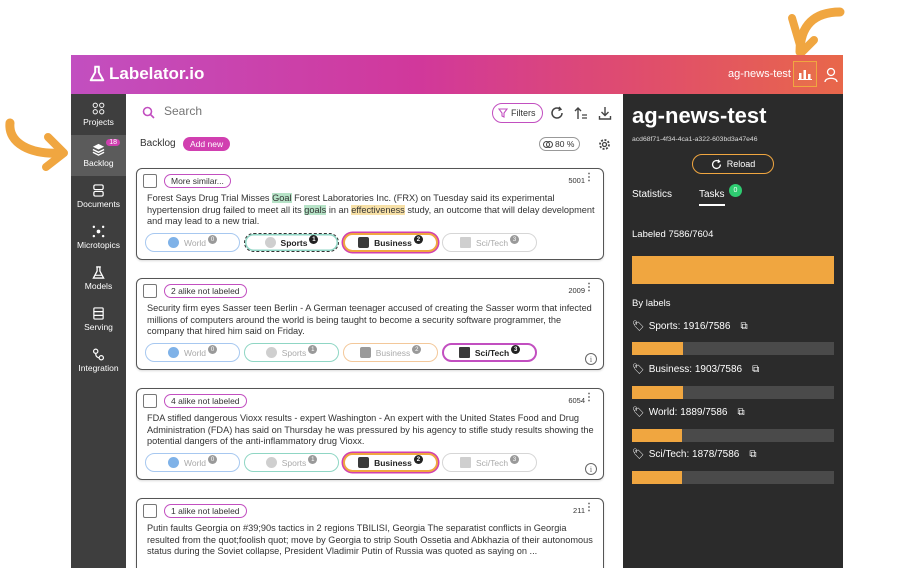 This screenshot has width=900, height=568. Describe the element at coordinates (816, 32) in the screenshot. I see `annotation-arrow-top` at that location.